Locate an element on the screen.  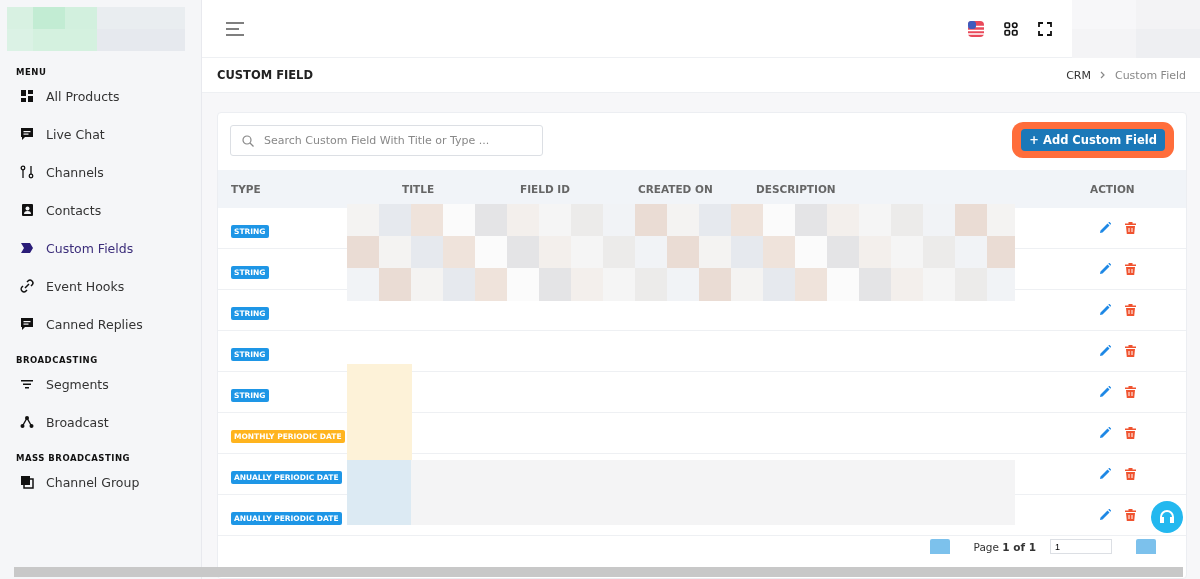
breadcrumb-link: CRM is located at coordinates (1078, 75).